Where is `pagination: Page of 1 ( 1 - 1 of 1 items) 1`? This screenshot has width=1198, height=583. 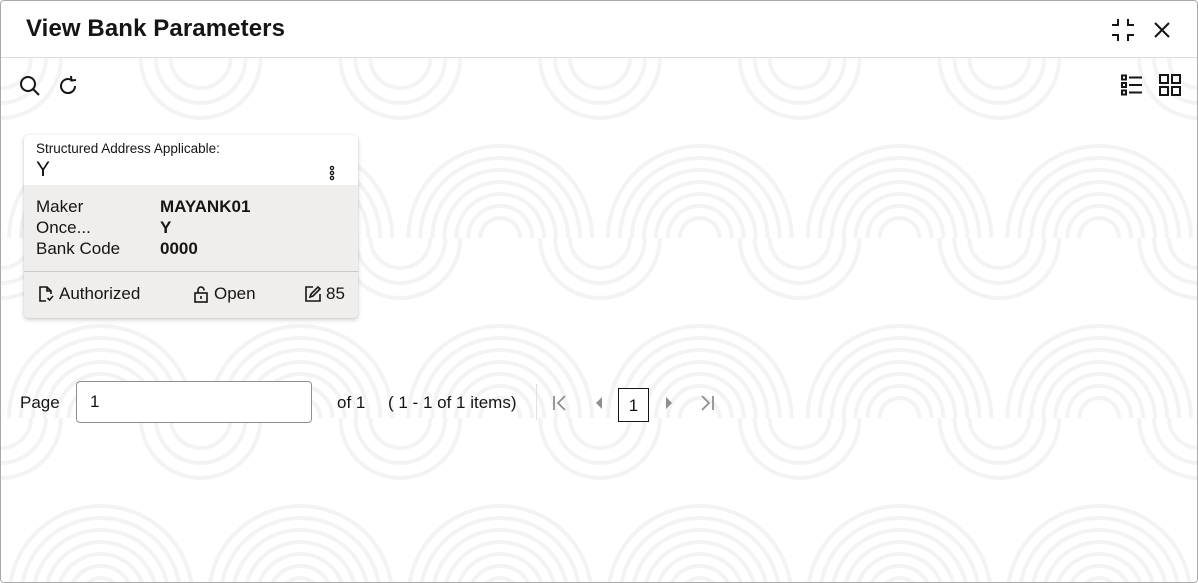 pagination: Page of 1 ( 1 - 1 of 1 items) 1 is located at coordinates (381, 403).